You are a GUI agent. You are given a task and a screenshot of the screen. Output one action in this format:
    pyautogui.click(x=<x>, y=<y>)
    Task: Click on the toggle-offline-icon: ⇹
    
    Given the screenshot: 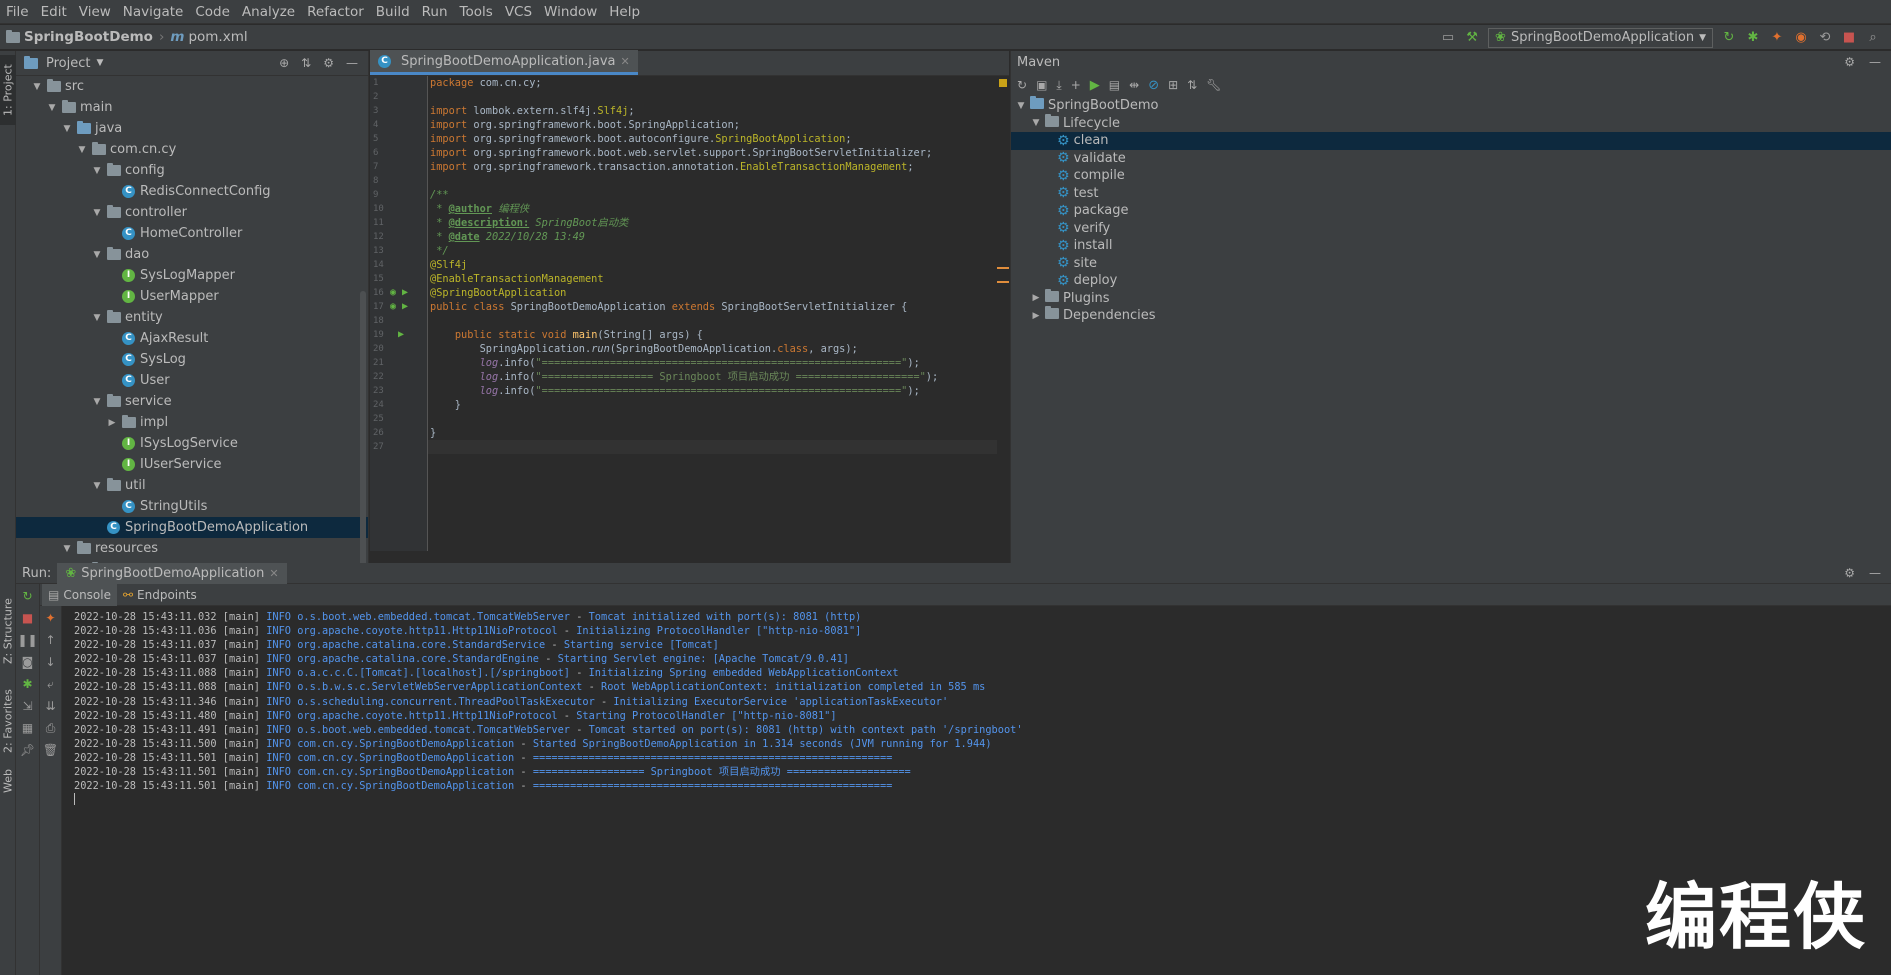 What is the action you would take?
    pyautogui.click(x=1134, y=85)
    